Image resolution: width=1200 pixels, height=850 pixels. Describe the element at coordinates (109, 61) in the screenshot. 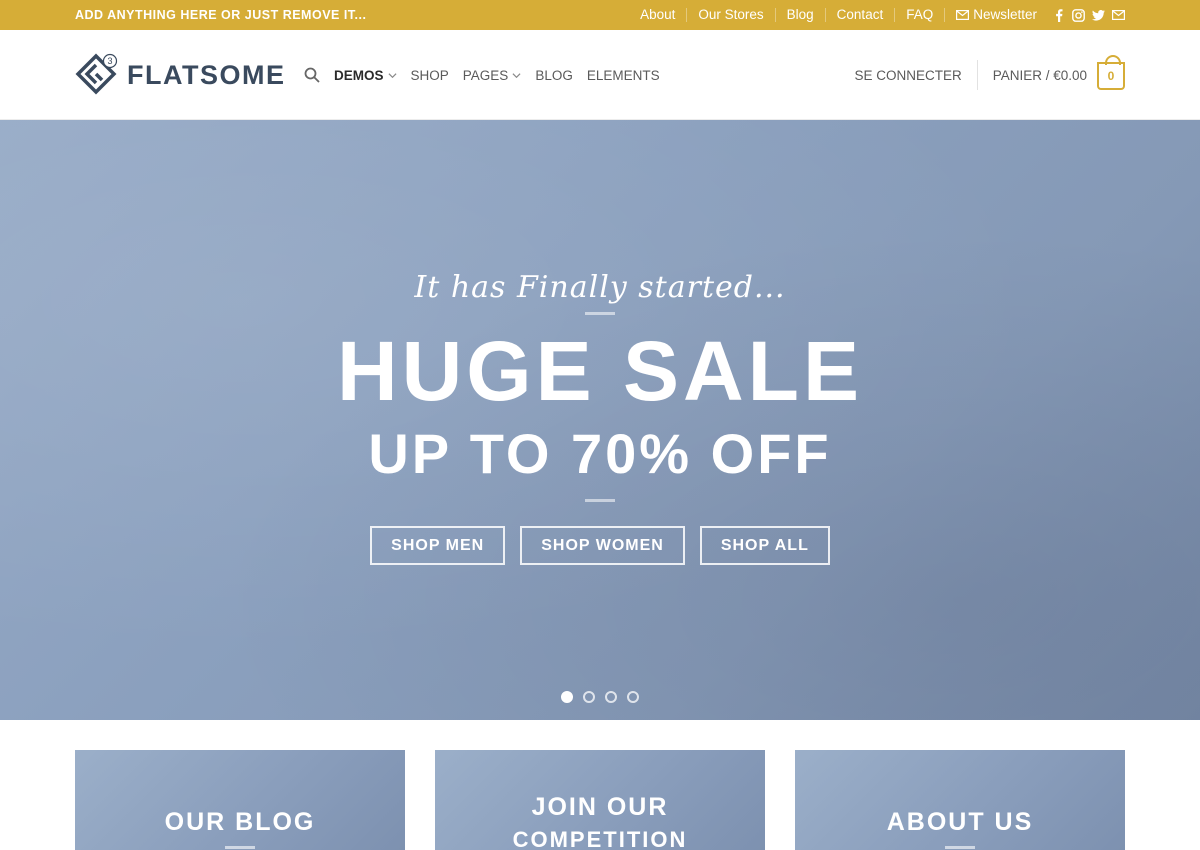

I see `logo-badge: 3` at that location.